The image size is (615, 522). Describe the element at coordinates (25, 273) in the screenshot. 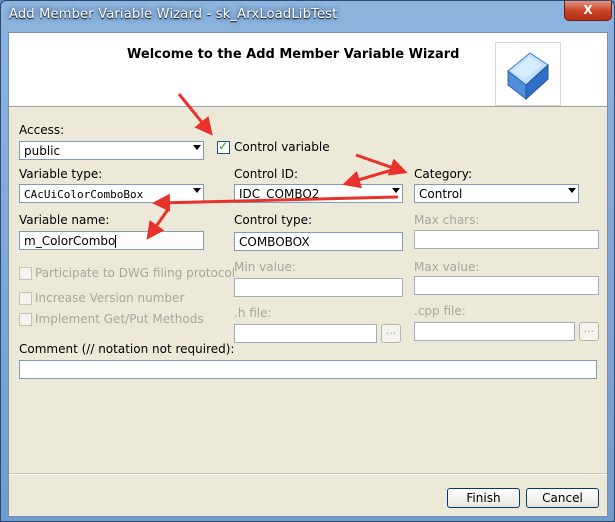

I see `participate-dwg-checkbox` at that location.